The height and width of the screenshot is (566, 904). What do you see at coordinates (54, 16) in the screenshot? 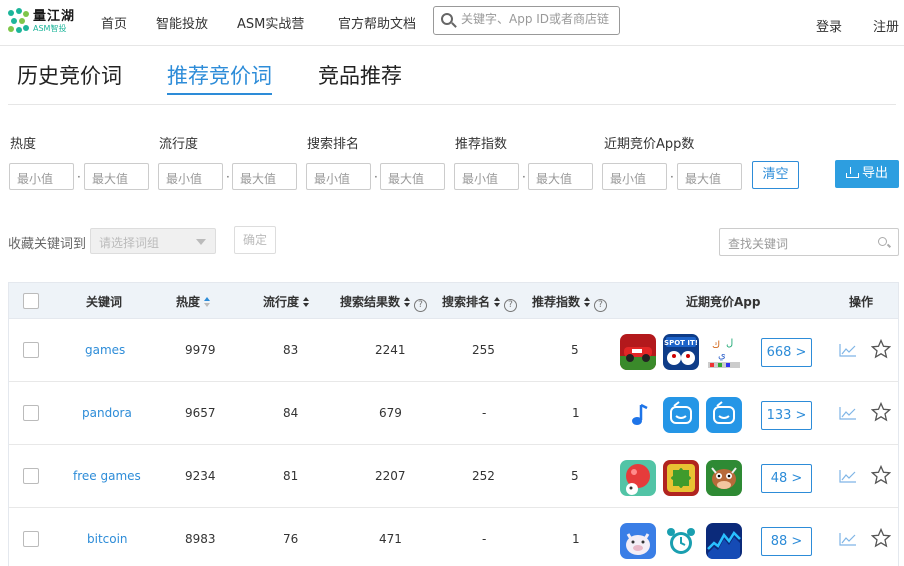
I see `brand-name: 量江湖` at bounding box center [54, 16].